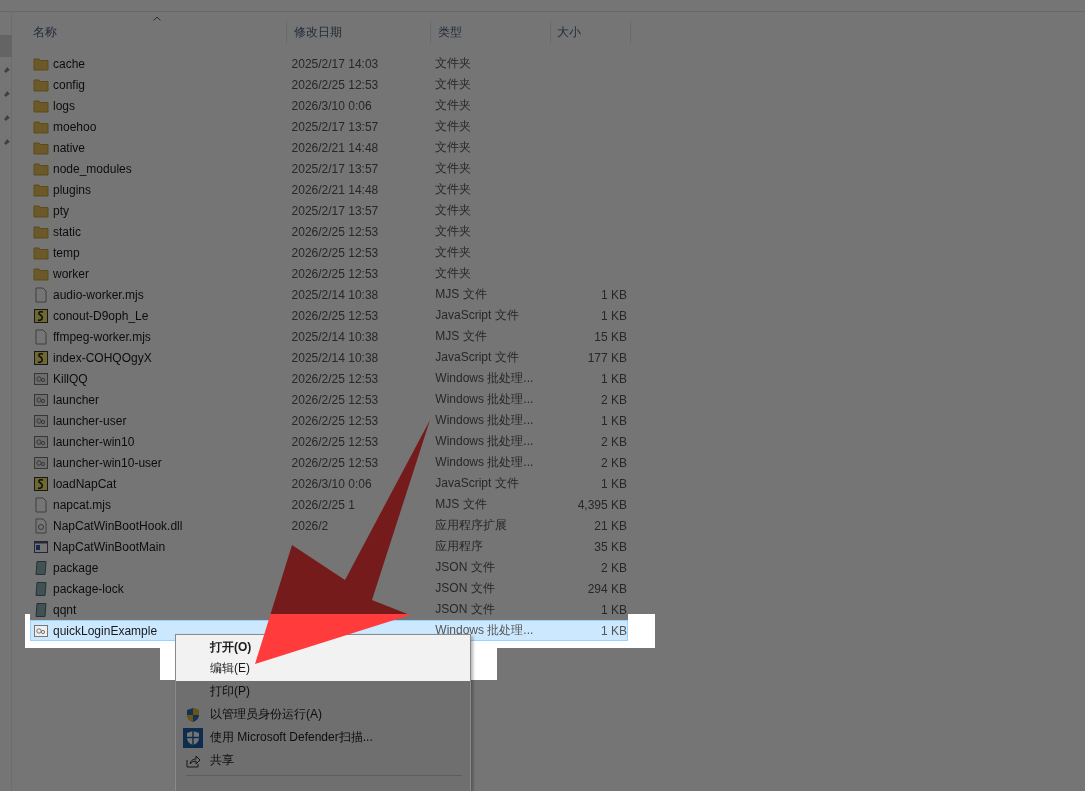 This screenshot has width=1085, height=791. Describe the element at coordinates (69, 147) in the screenshot. I see `file-name: native` at that location.